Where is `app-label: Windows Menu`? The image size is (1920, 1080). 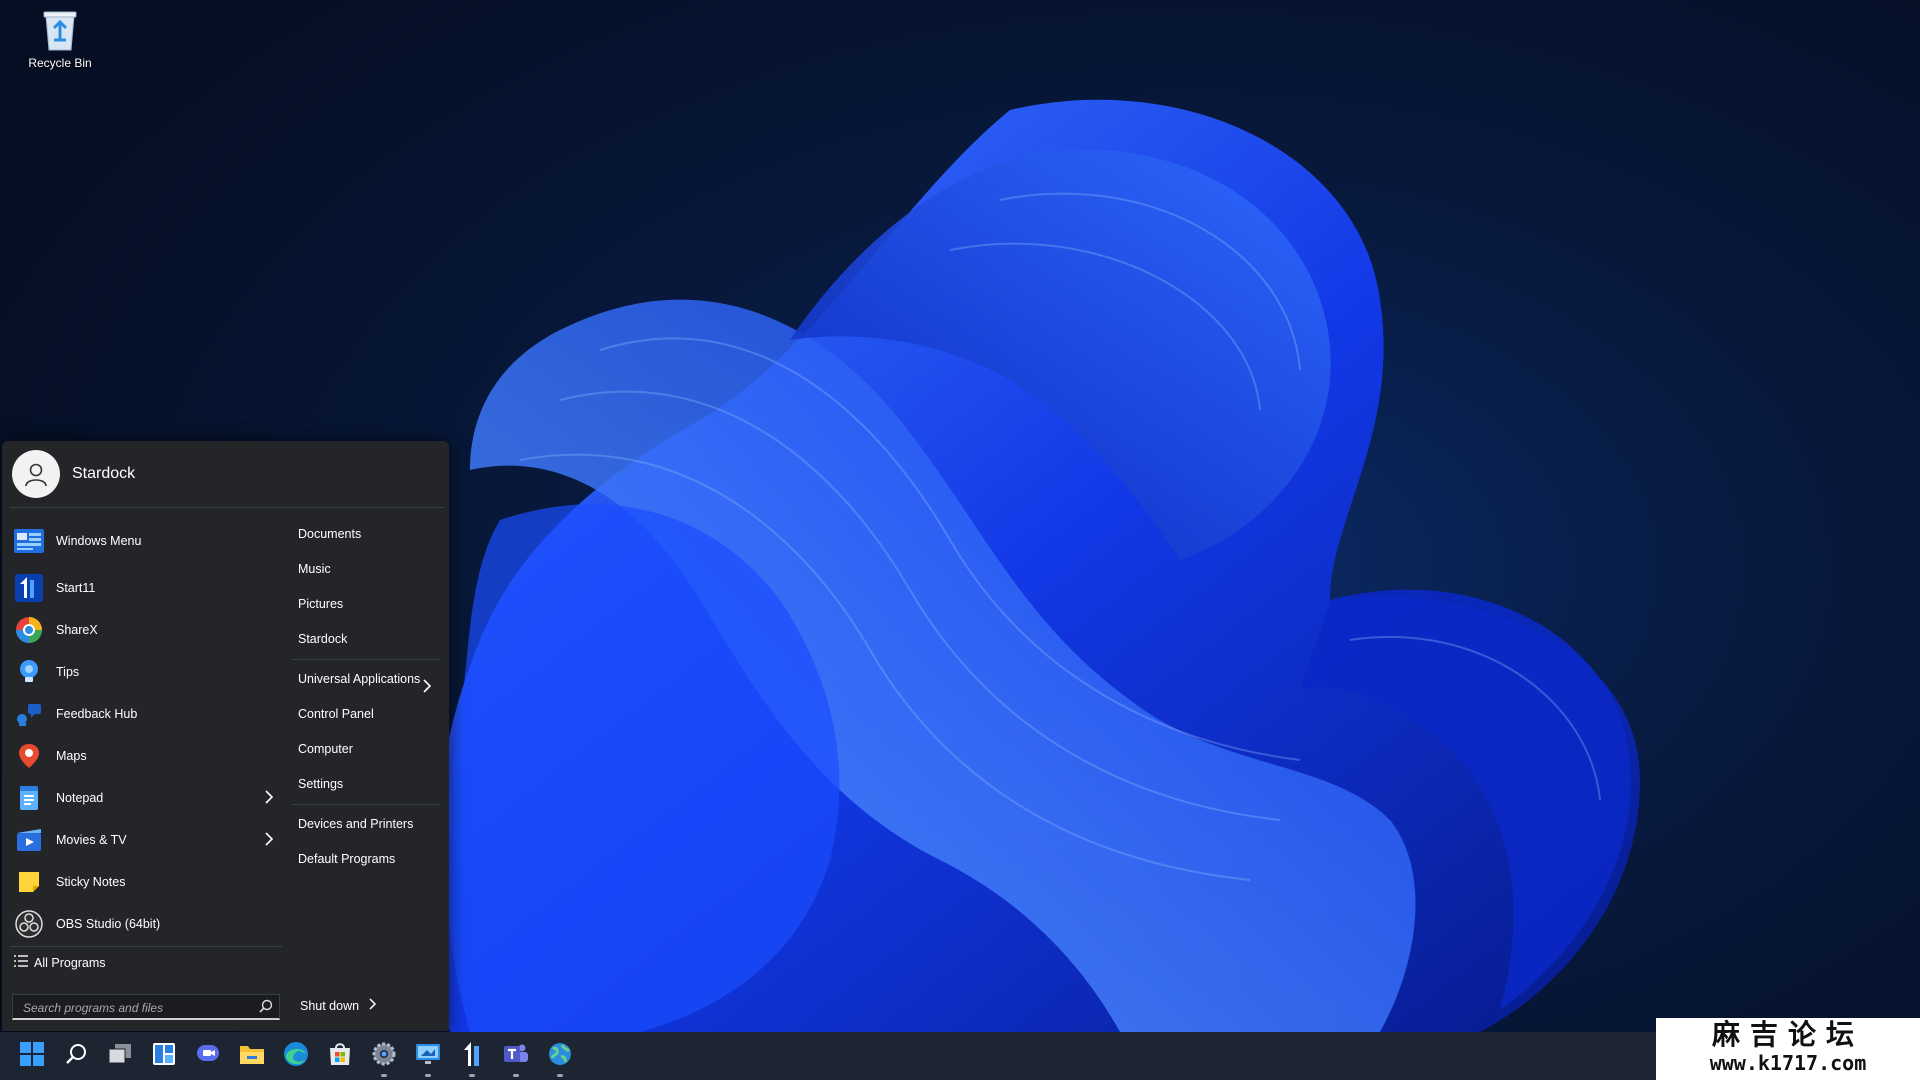
app-label: Windows Menu is located at coordinates (99, 541).